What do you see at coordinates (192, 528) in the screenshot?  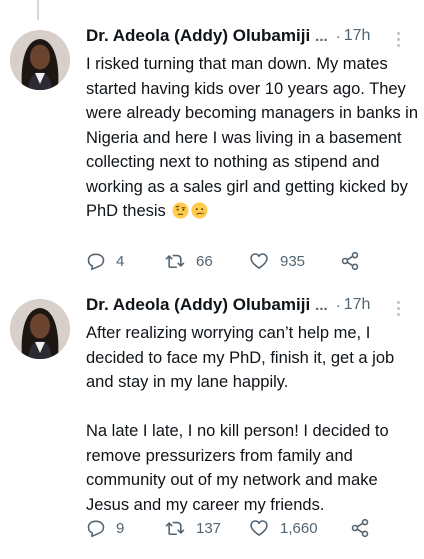 I see `retweet-button: 137` at bounding box center [192, 528].